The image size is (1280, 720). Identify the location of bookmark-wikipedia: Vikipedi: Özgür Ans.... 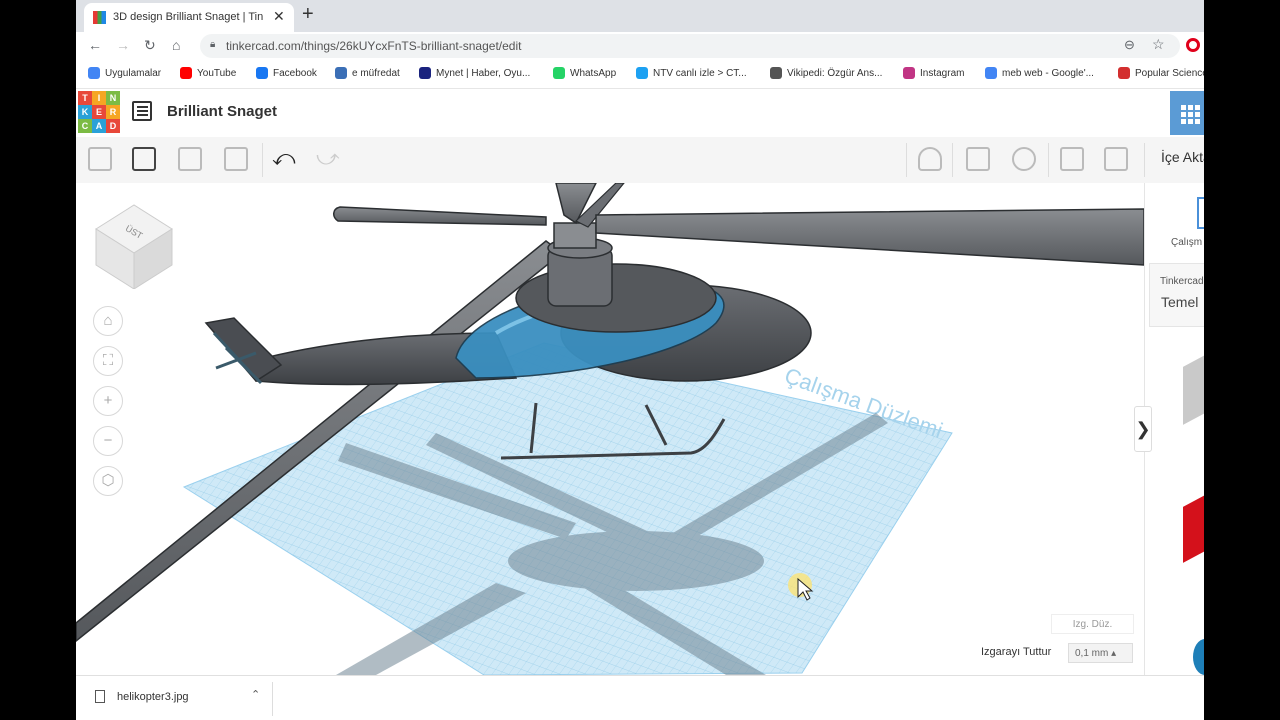
(826, 73).